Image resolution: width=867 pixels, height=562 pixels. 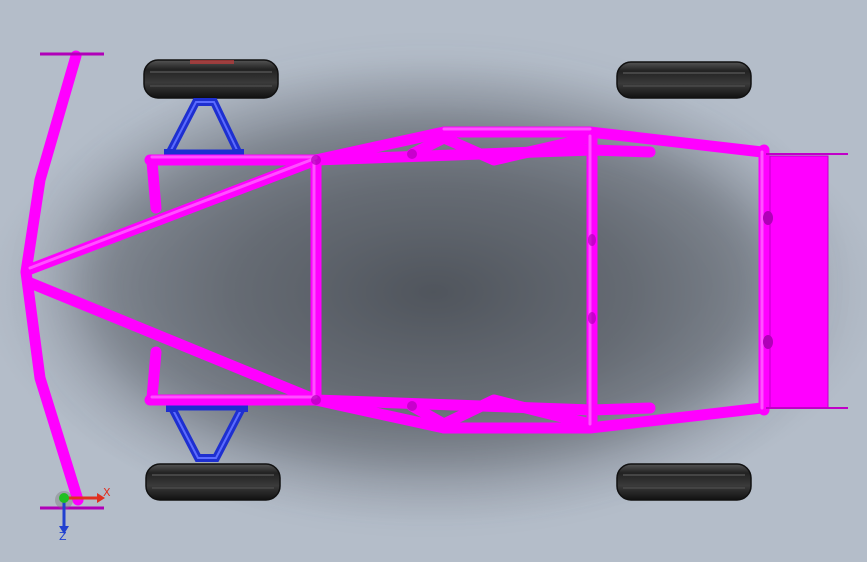 What do you see at coordinates (684, 482) in the screenshot?
I see `rear-right-tire` at bounding box center [684, 482].